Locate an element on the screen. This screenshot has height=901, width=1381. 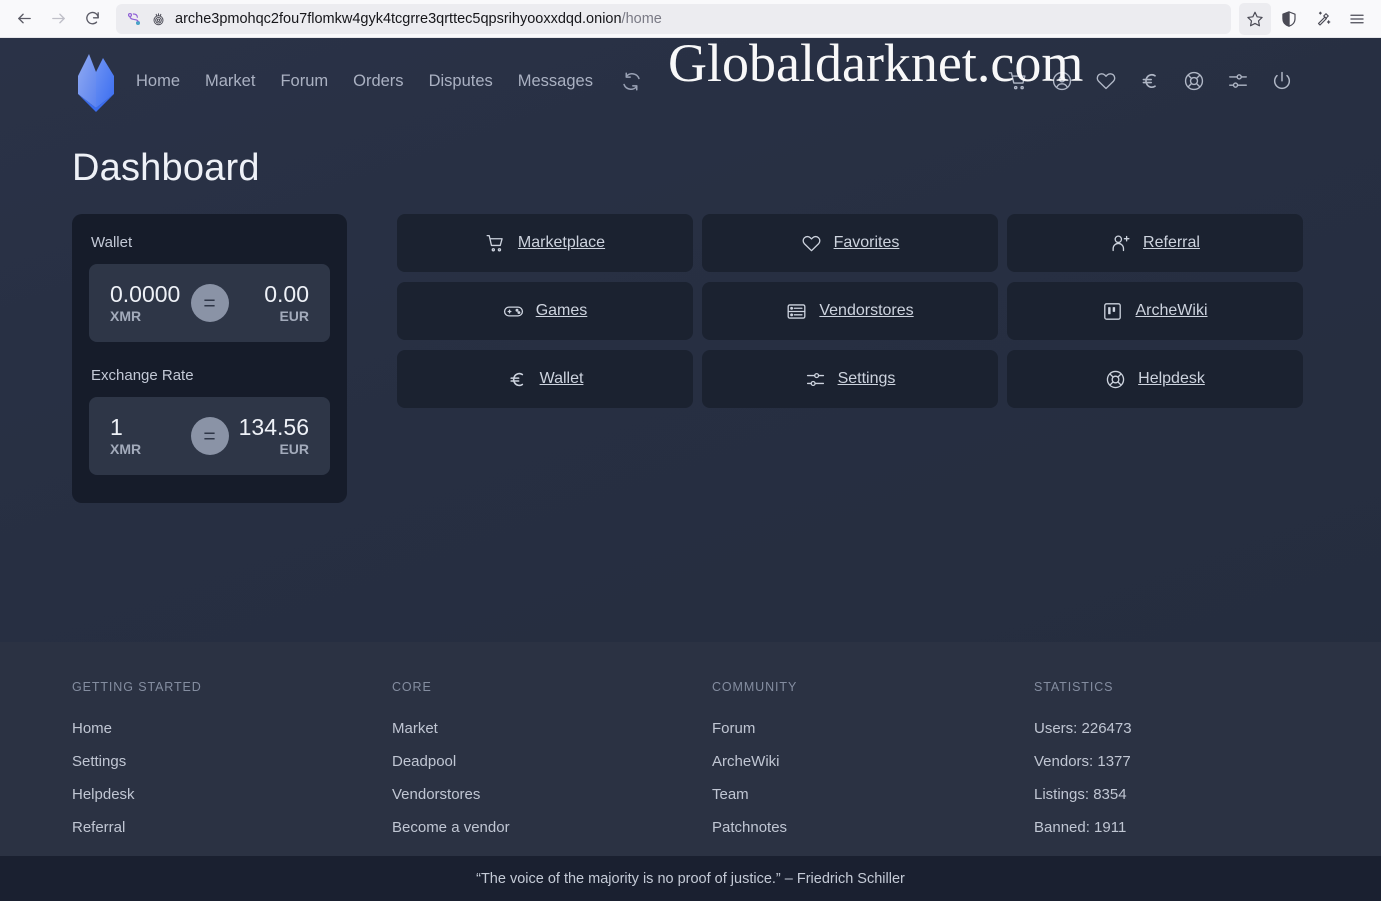
exchange-rate-row: 1 XMR = 134.56 EUR is located at coordinates (209, 436).